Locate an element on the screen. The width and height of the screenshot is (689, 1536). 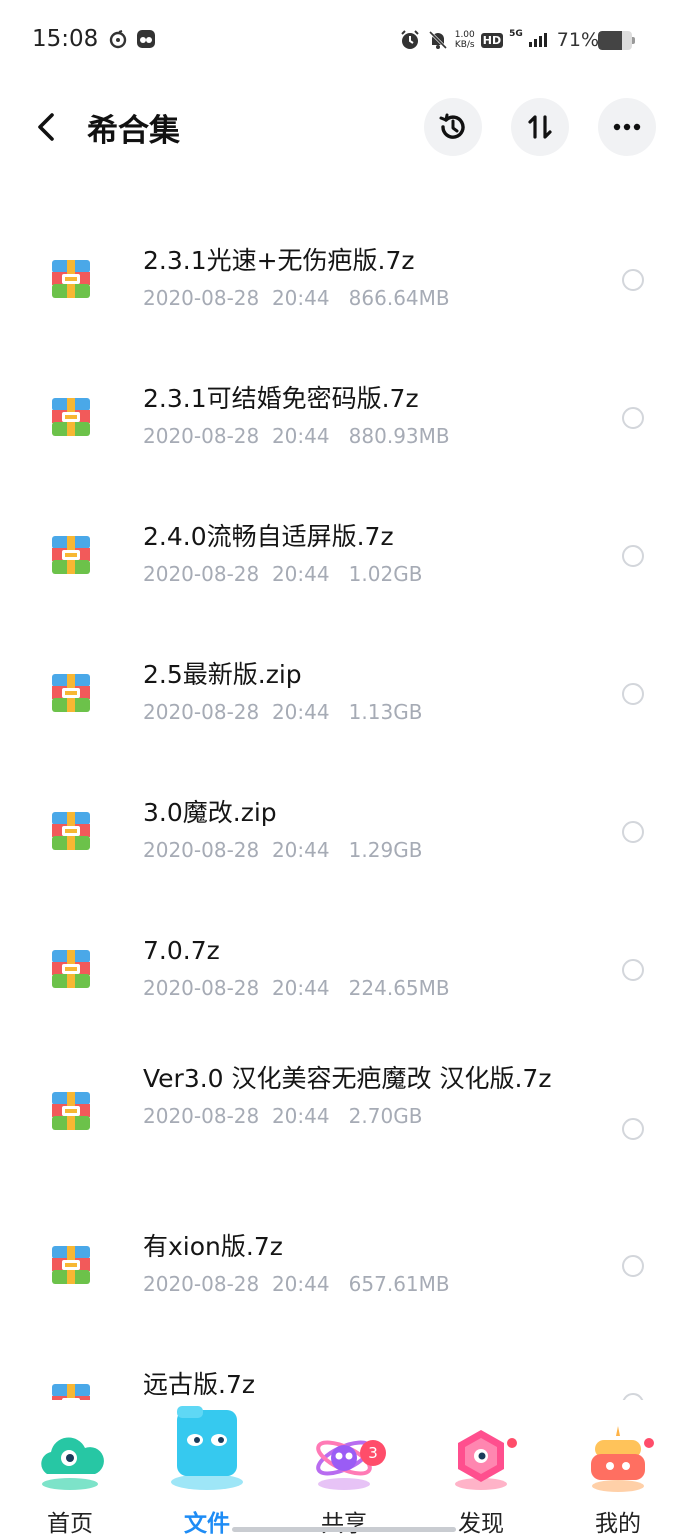
file-meta: 2020-08-28 20:44 880.93MB is located at coordinates (363, 436).